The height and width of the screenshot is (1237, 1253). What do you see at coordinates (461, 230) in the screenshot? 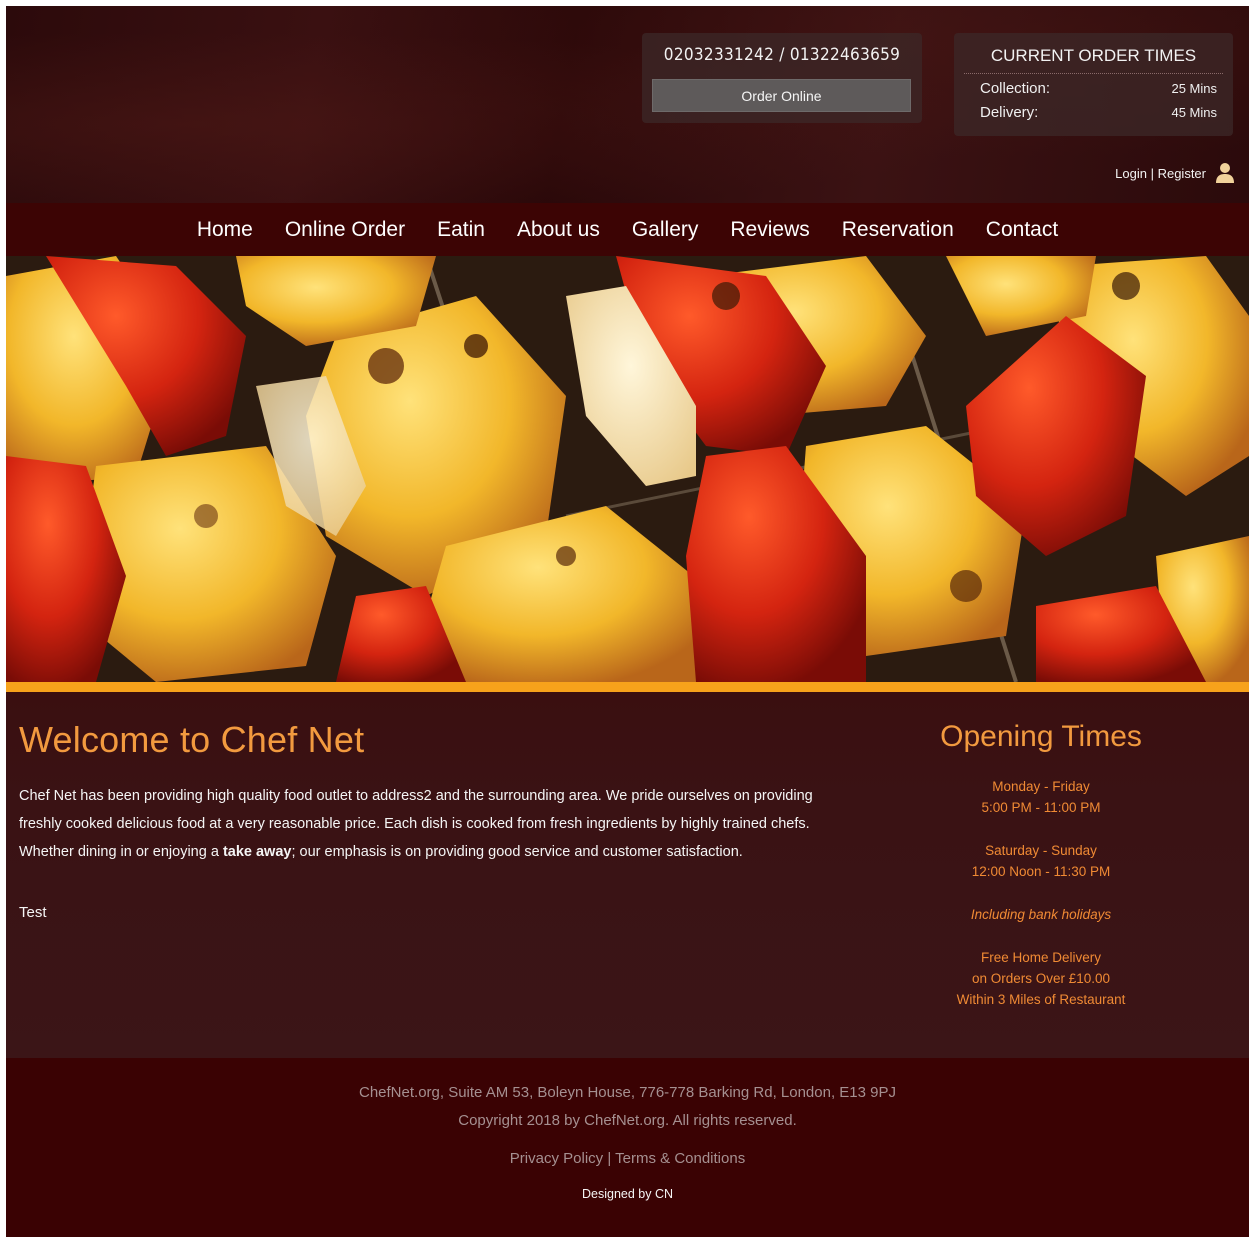
I see `nav-item-eatin: Eatin` at bounding box center [461, 230].